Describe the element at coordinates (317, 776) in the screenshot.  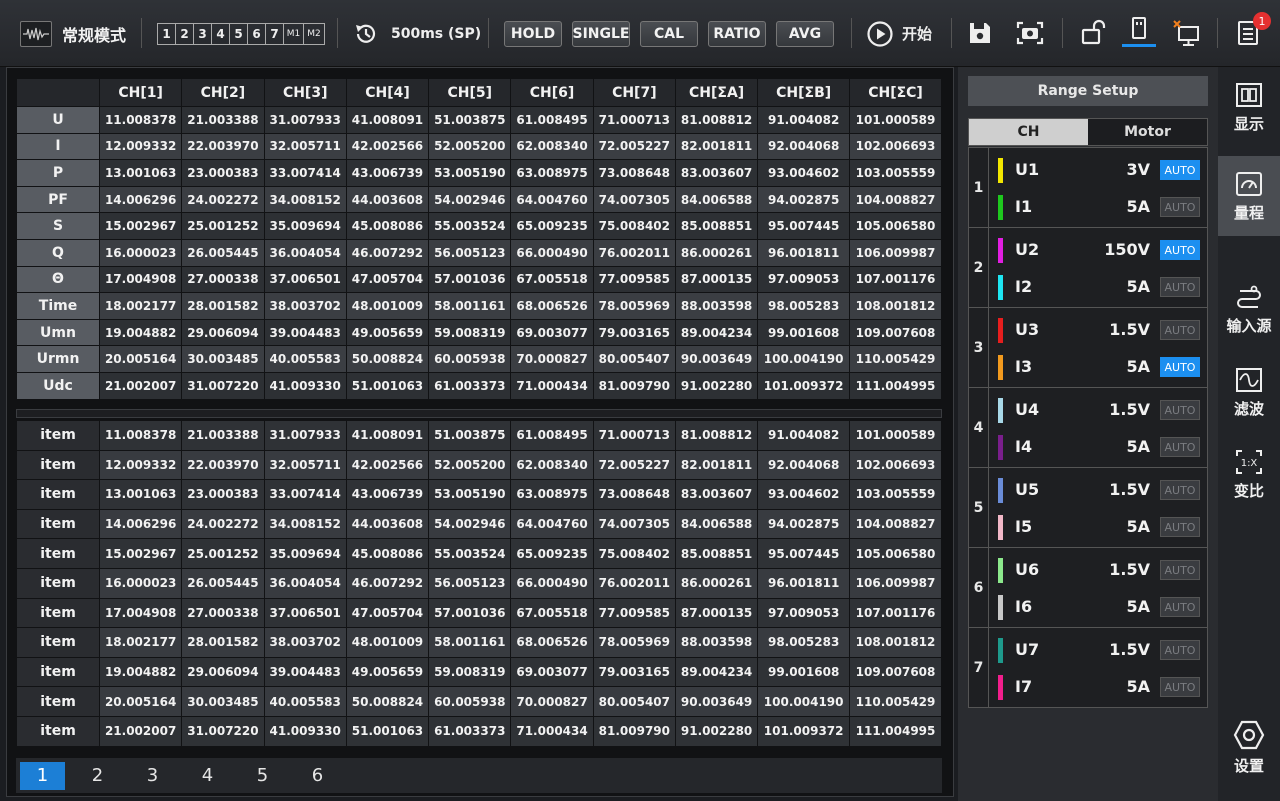
I see `page-button: 6` at that location.